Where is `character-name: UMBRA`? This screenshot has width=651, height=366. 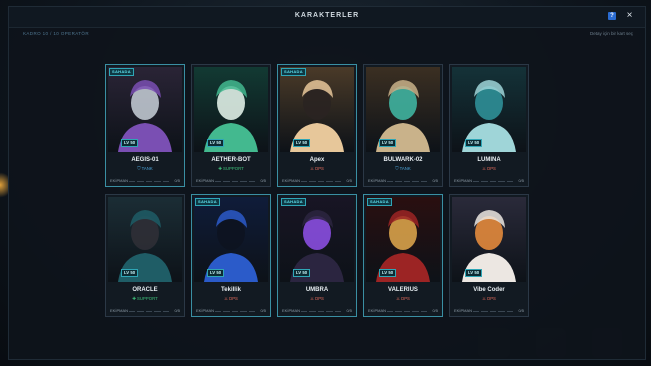
character-name: UMBRA is located at coordinates (317, 290).